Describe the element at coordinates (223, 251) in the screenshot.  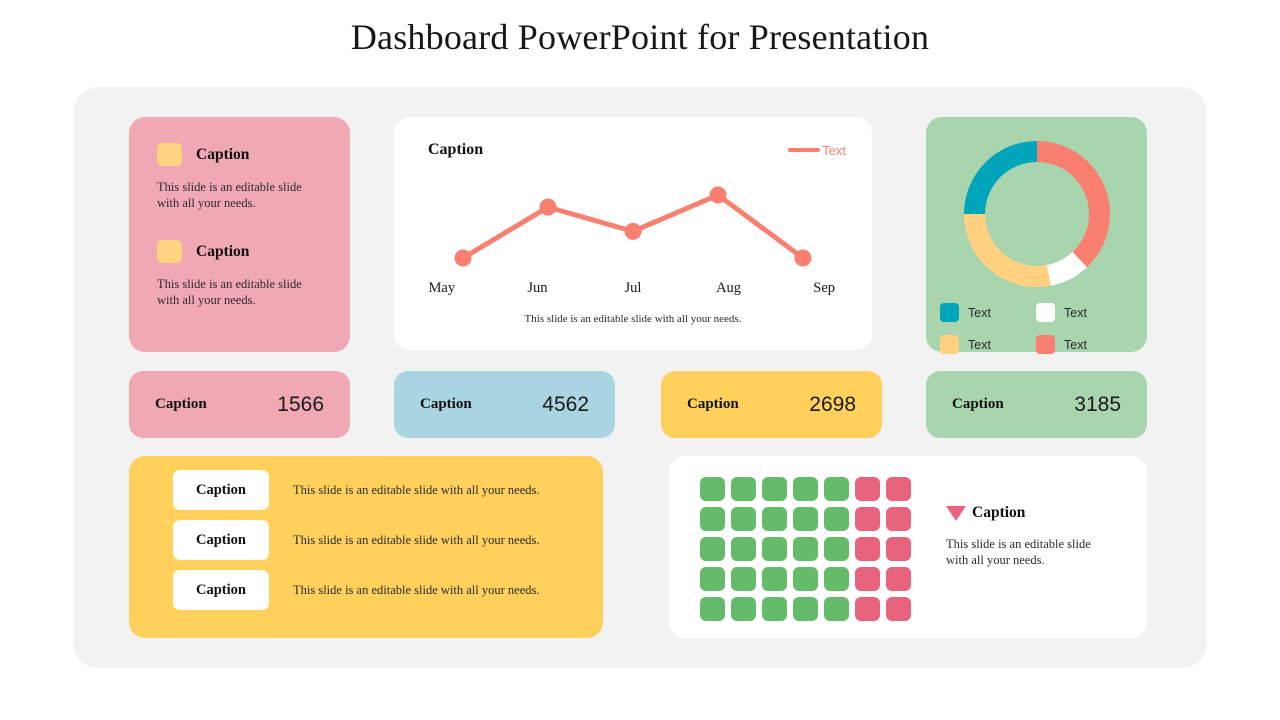
I see `info-block-2-label: Caption` at that location.